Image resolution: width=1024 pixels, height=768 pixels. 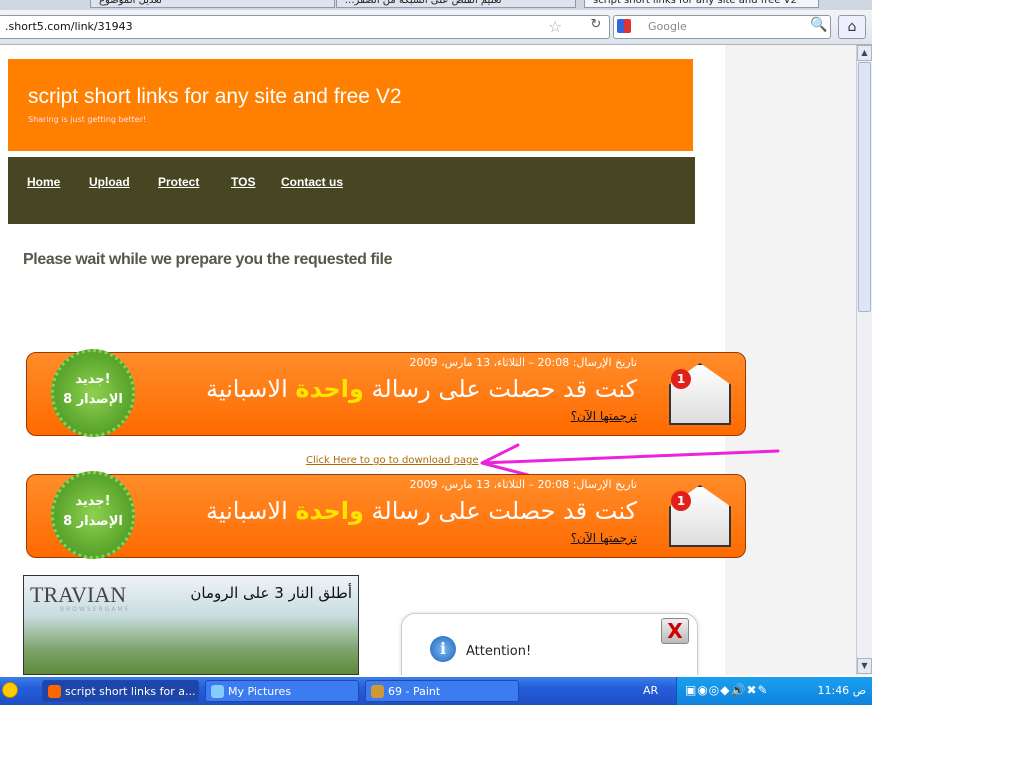 I want to click on home-button: ⌂, so click(x=852, y=27).